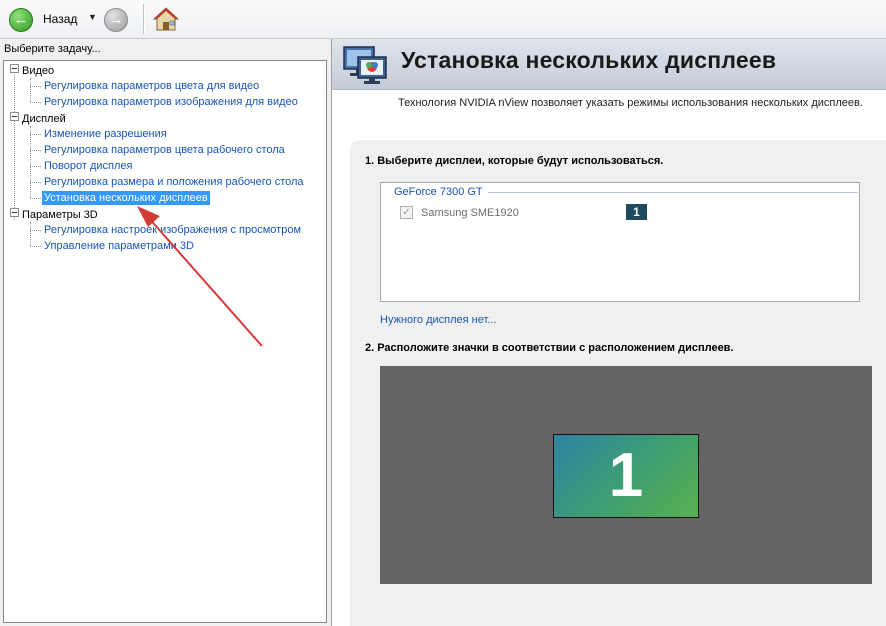 The width and height of the screenshot is (886, 626). Describe the element at coordinates (589, 60) in the screenshot. I see `page-title: Установка нескольких дисплеев` at that location.